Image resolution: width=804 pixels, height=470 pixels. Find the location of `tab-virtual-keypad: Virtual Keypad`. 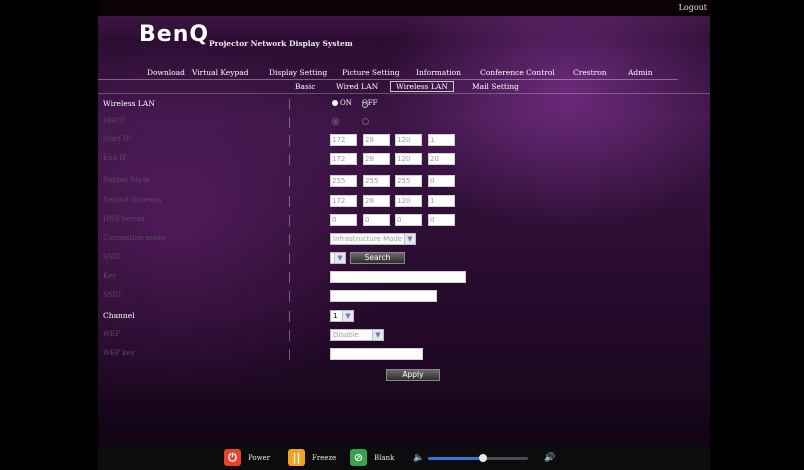

tab-virtual-keypad: Virtual Keypad is located at coordinates (220, 72).